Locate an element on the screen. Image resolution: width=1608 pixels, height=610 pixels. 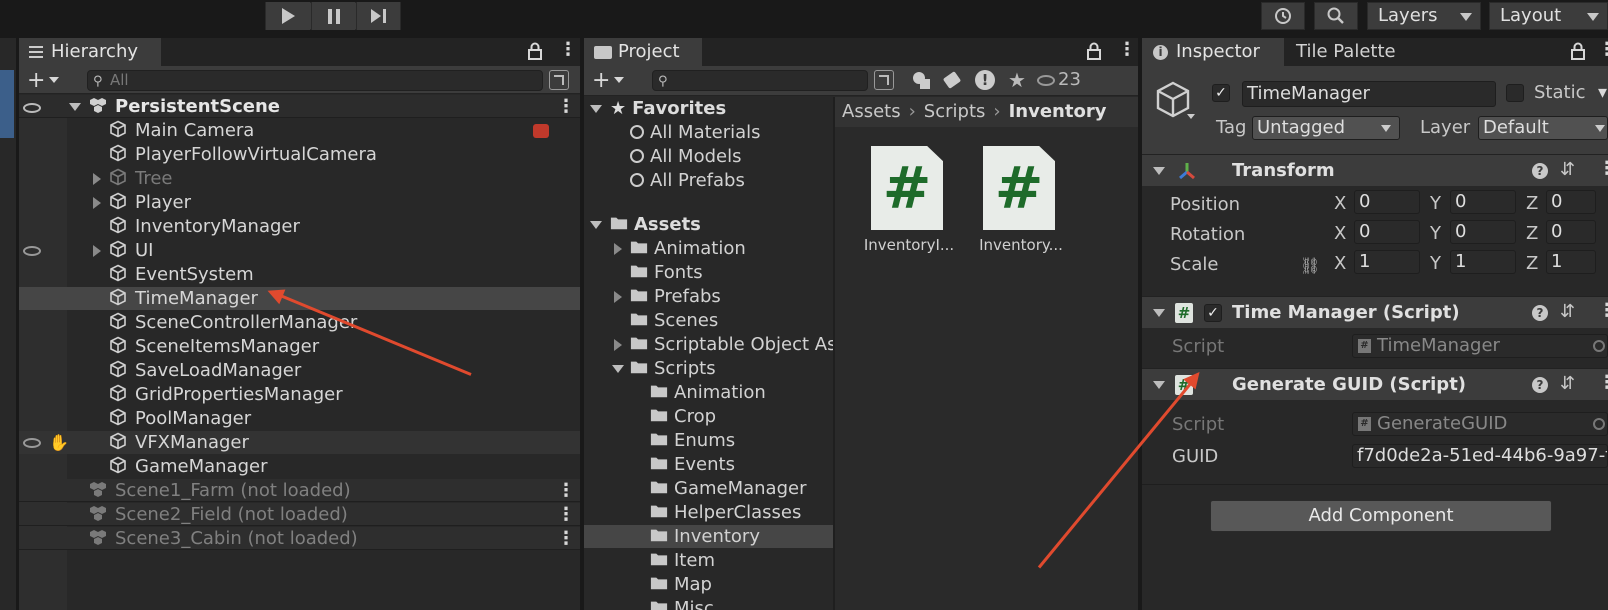
layers-dropdown: Layers is located at coordinates (1424, 16).